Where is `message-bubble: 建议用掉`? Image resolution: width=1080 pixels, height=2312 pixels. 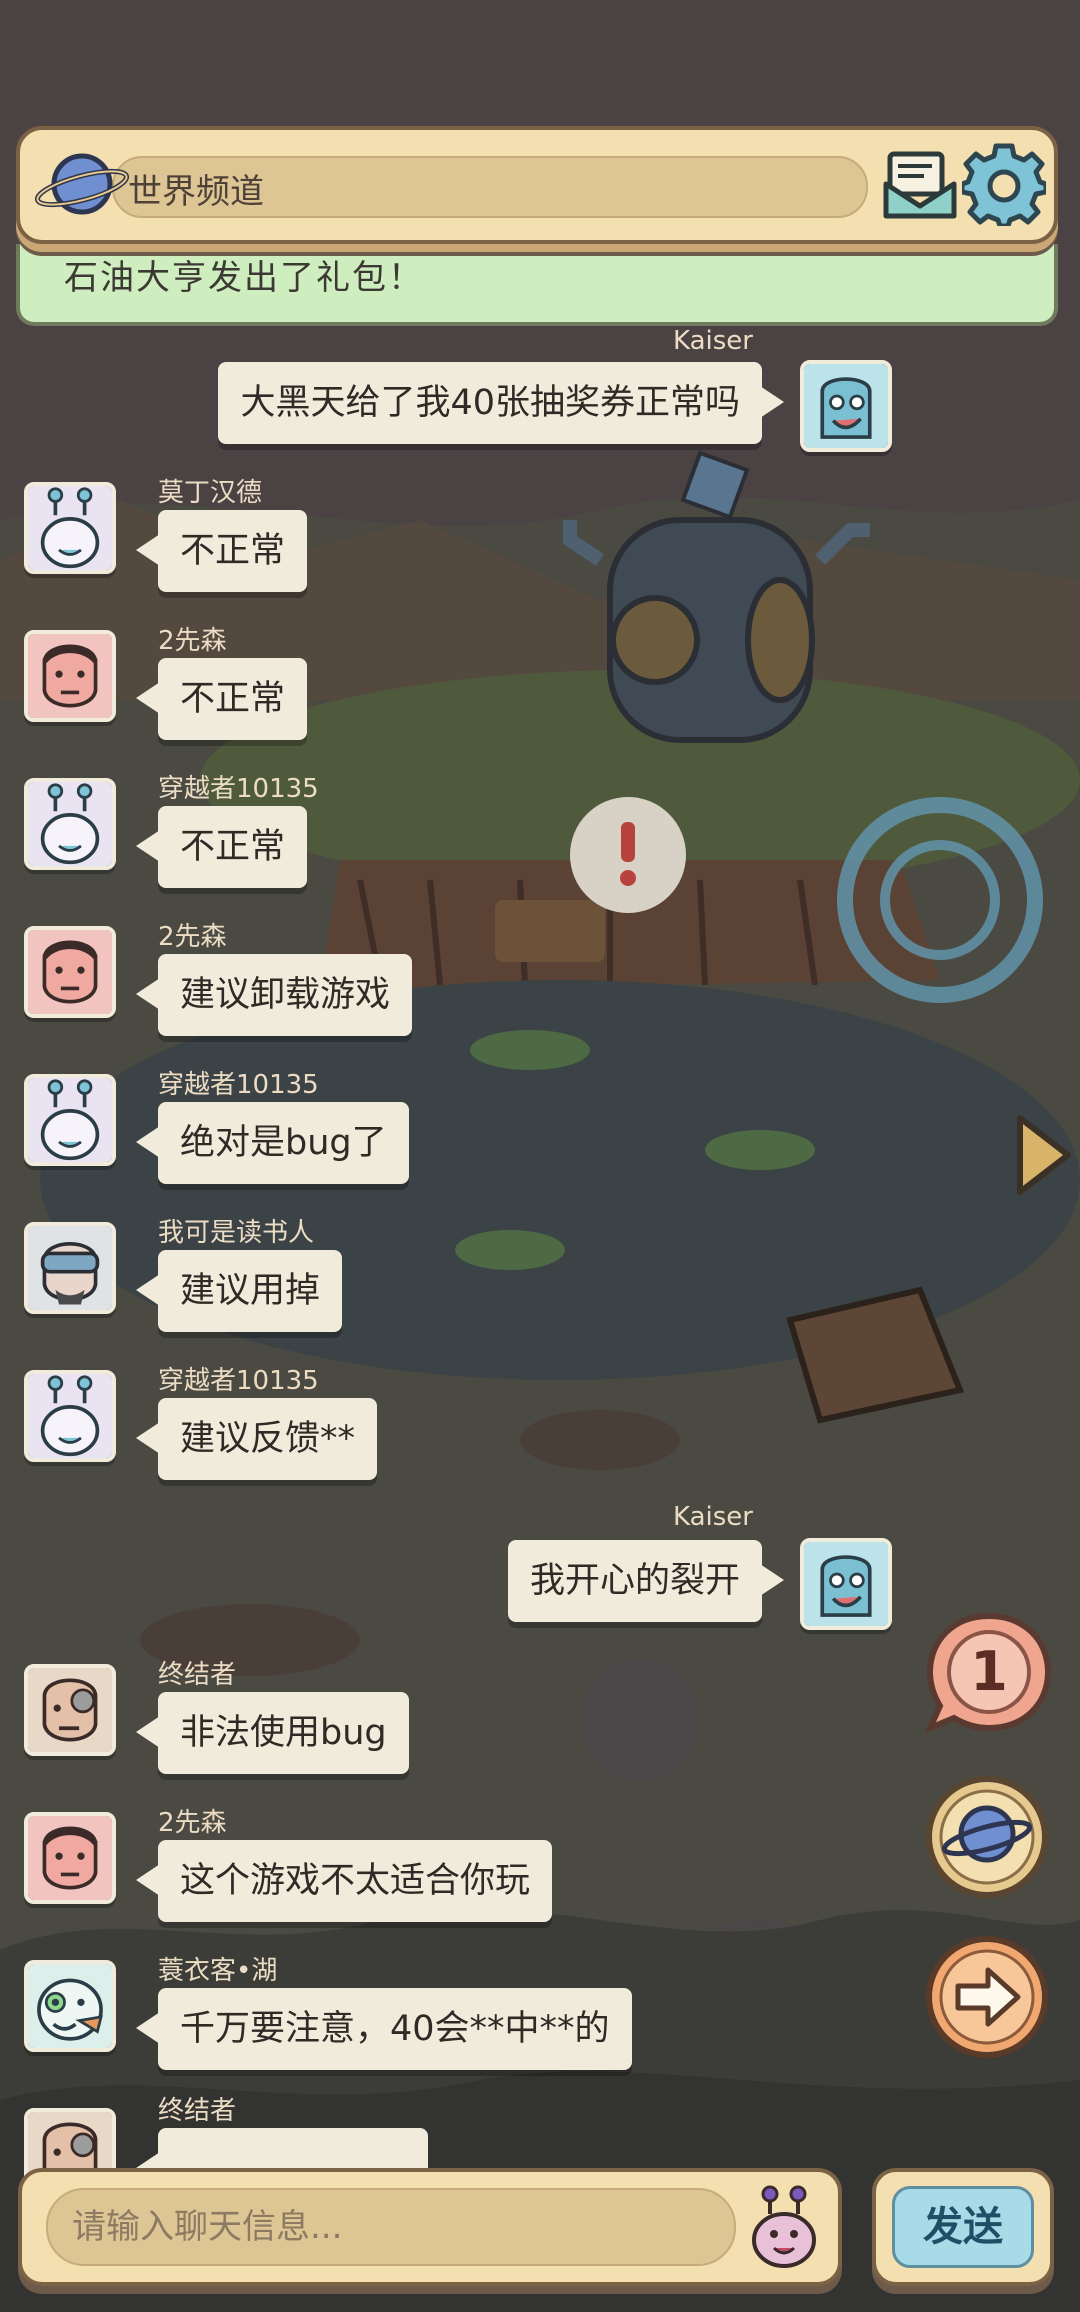
message-bubble: 建议用掉 is located at coordinates (239, 1291).